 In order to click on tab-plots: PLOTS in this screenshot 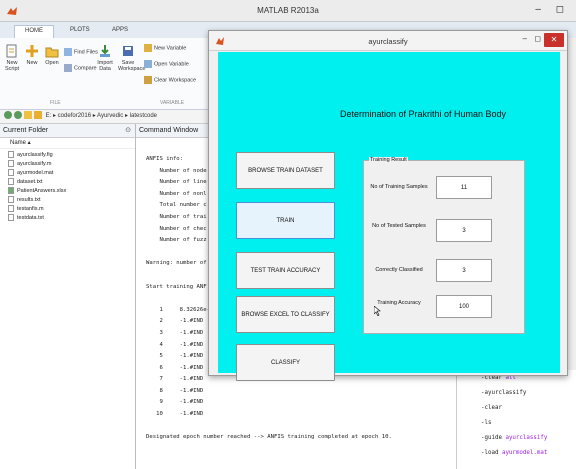, I will do `click(80, 31)`.